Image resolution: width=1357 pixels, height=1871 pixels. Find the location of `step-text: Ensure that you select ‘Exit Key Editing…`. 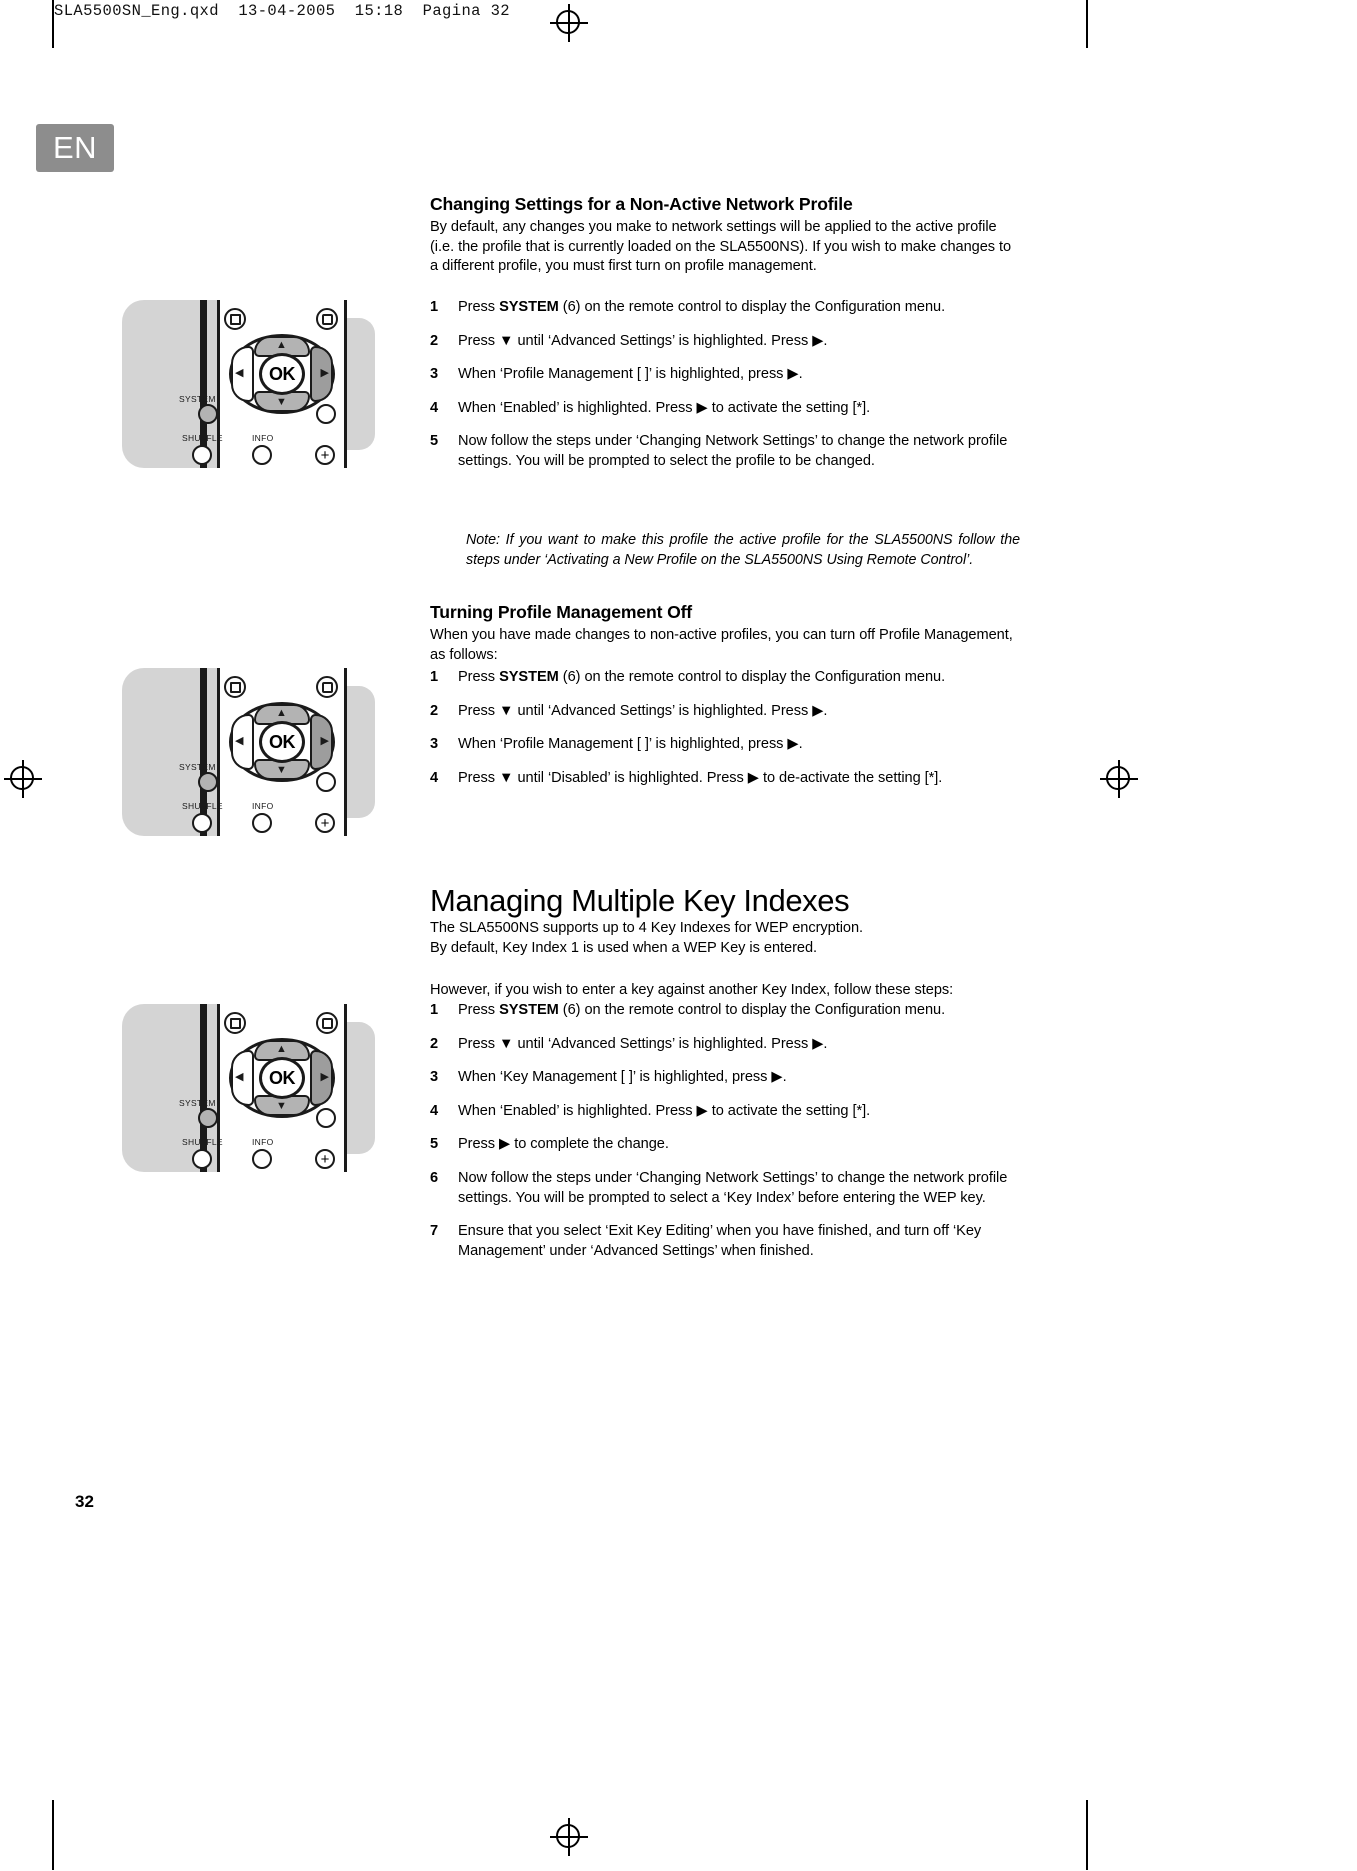

step-text: Ensure that you select ‘Exit Key Editing… is located at coordinates (720, 1241).